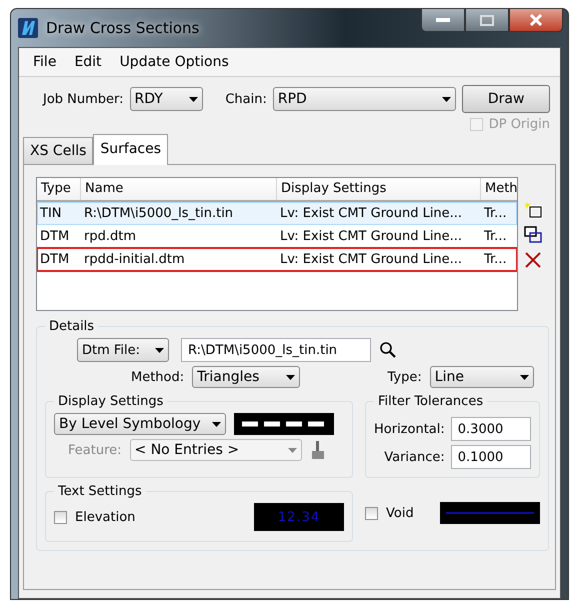  What do you see at coordinates (318, 450) in the screenshot?
I see `brush-icon` at bounding box center [318, 450].